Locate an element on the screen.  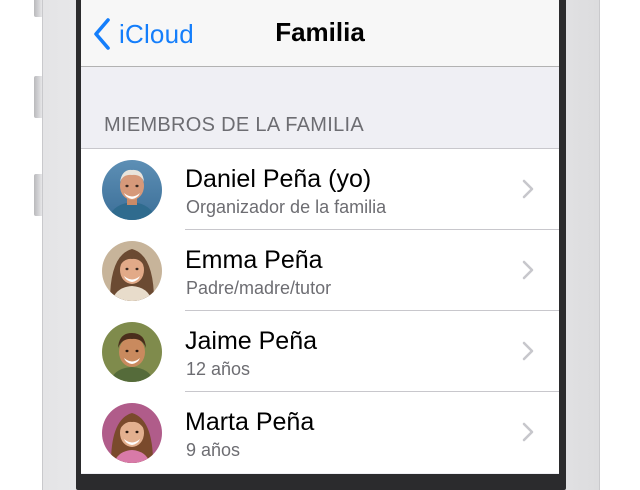
navigation-bar: iCloud Familia is located at coordinates (320, 33).